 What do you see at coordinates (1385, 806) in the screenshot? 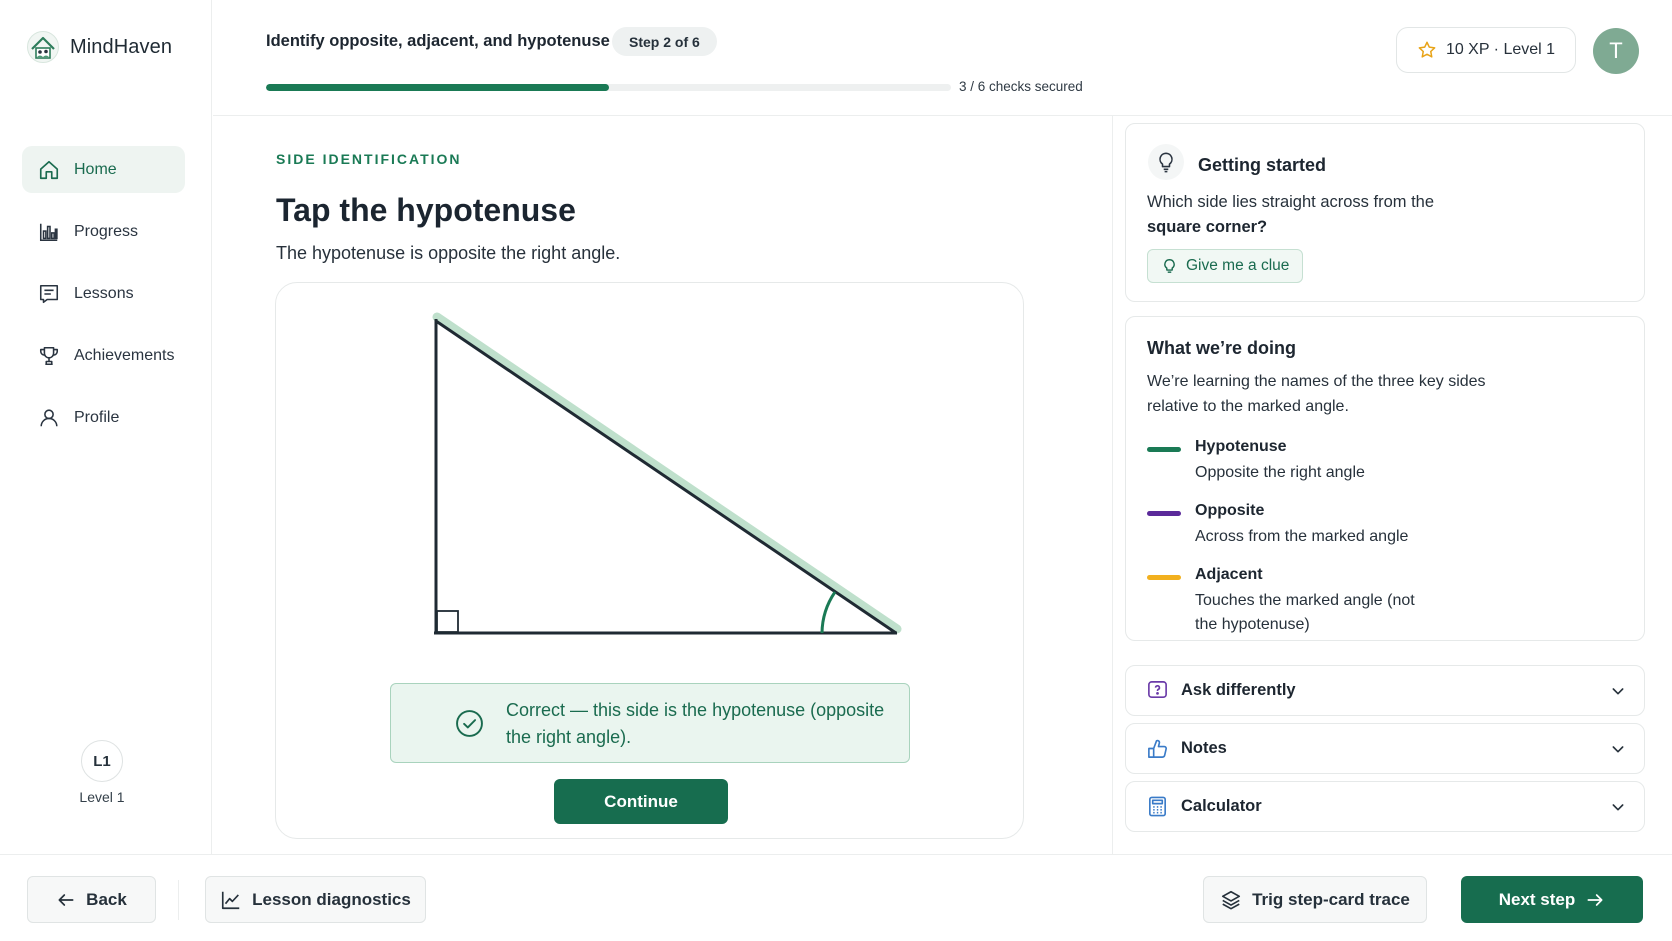
I see `accordion-calculator: Calculator` at bounding box center [1385, 806].